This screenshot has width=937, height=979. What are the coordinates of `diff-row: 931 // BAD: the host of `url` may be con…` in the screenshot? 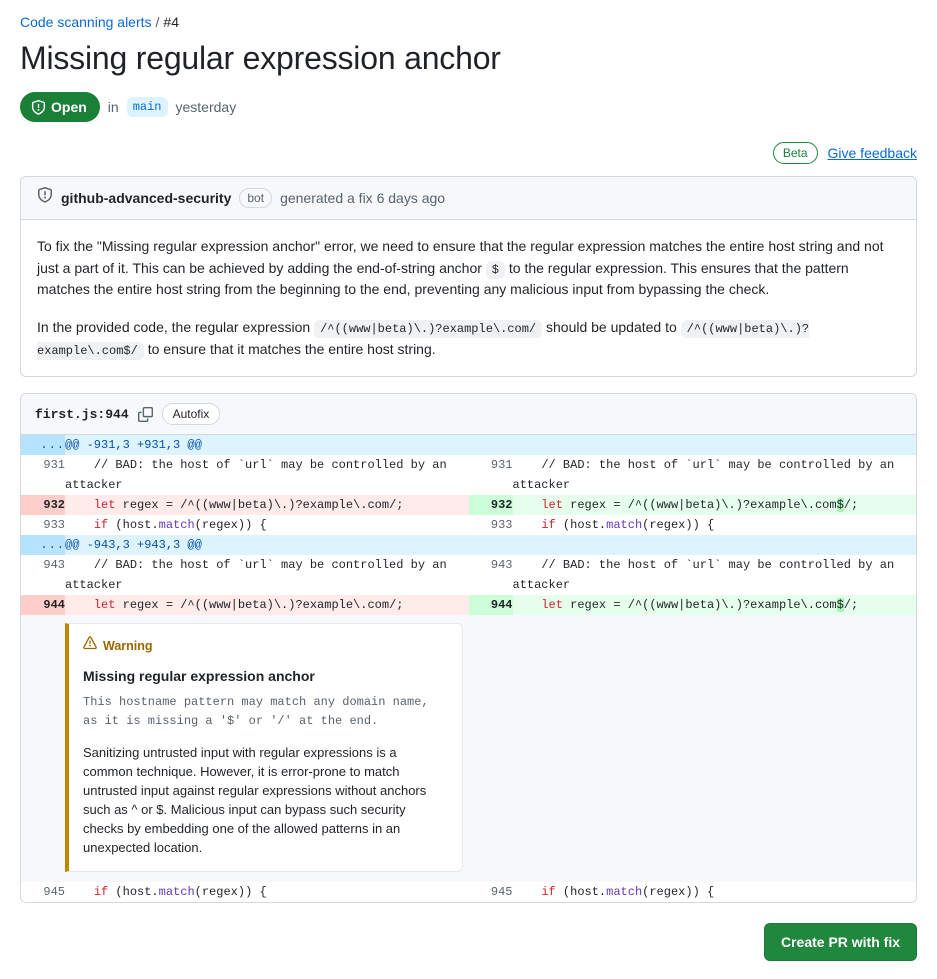 It's located at (468, 475).